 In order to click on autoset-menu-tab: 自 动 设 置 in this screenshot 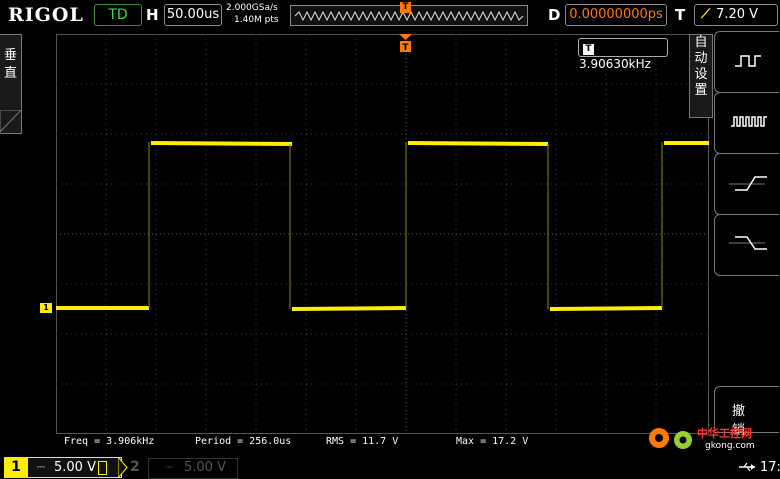, I will do `click(701, 76)`.